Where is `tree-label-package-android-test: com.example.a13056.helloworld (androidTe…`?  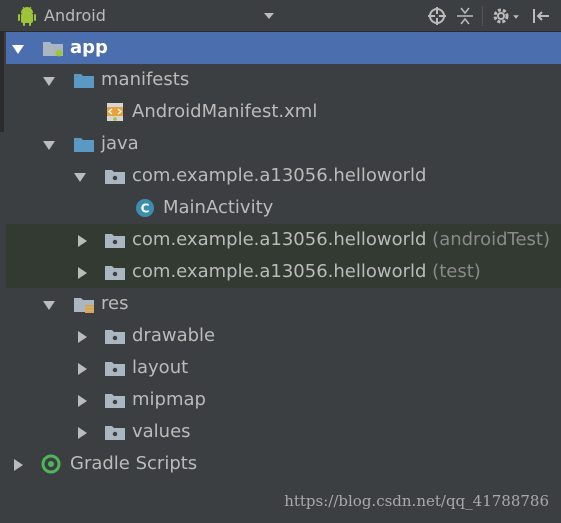
tree-label-package-android-test: com.example.a13056.helloworld (androidTe… is located at coordinates (341, 240).